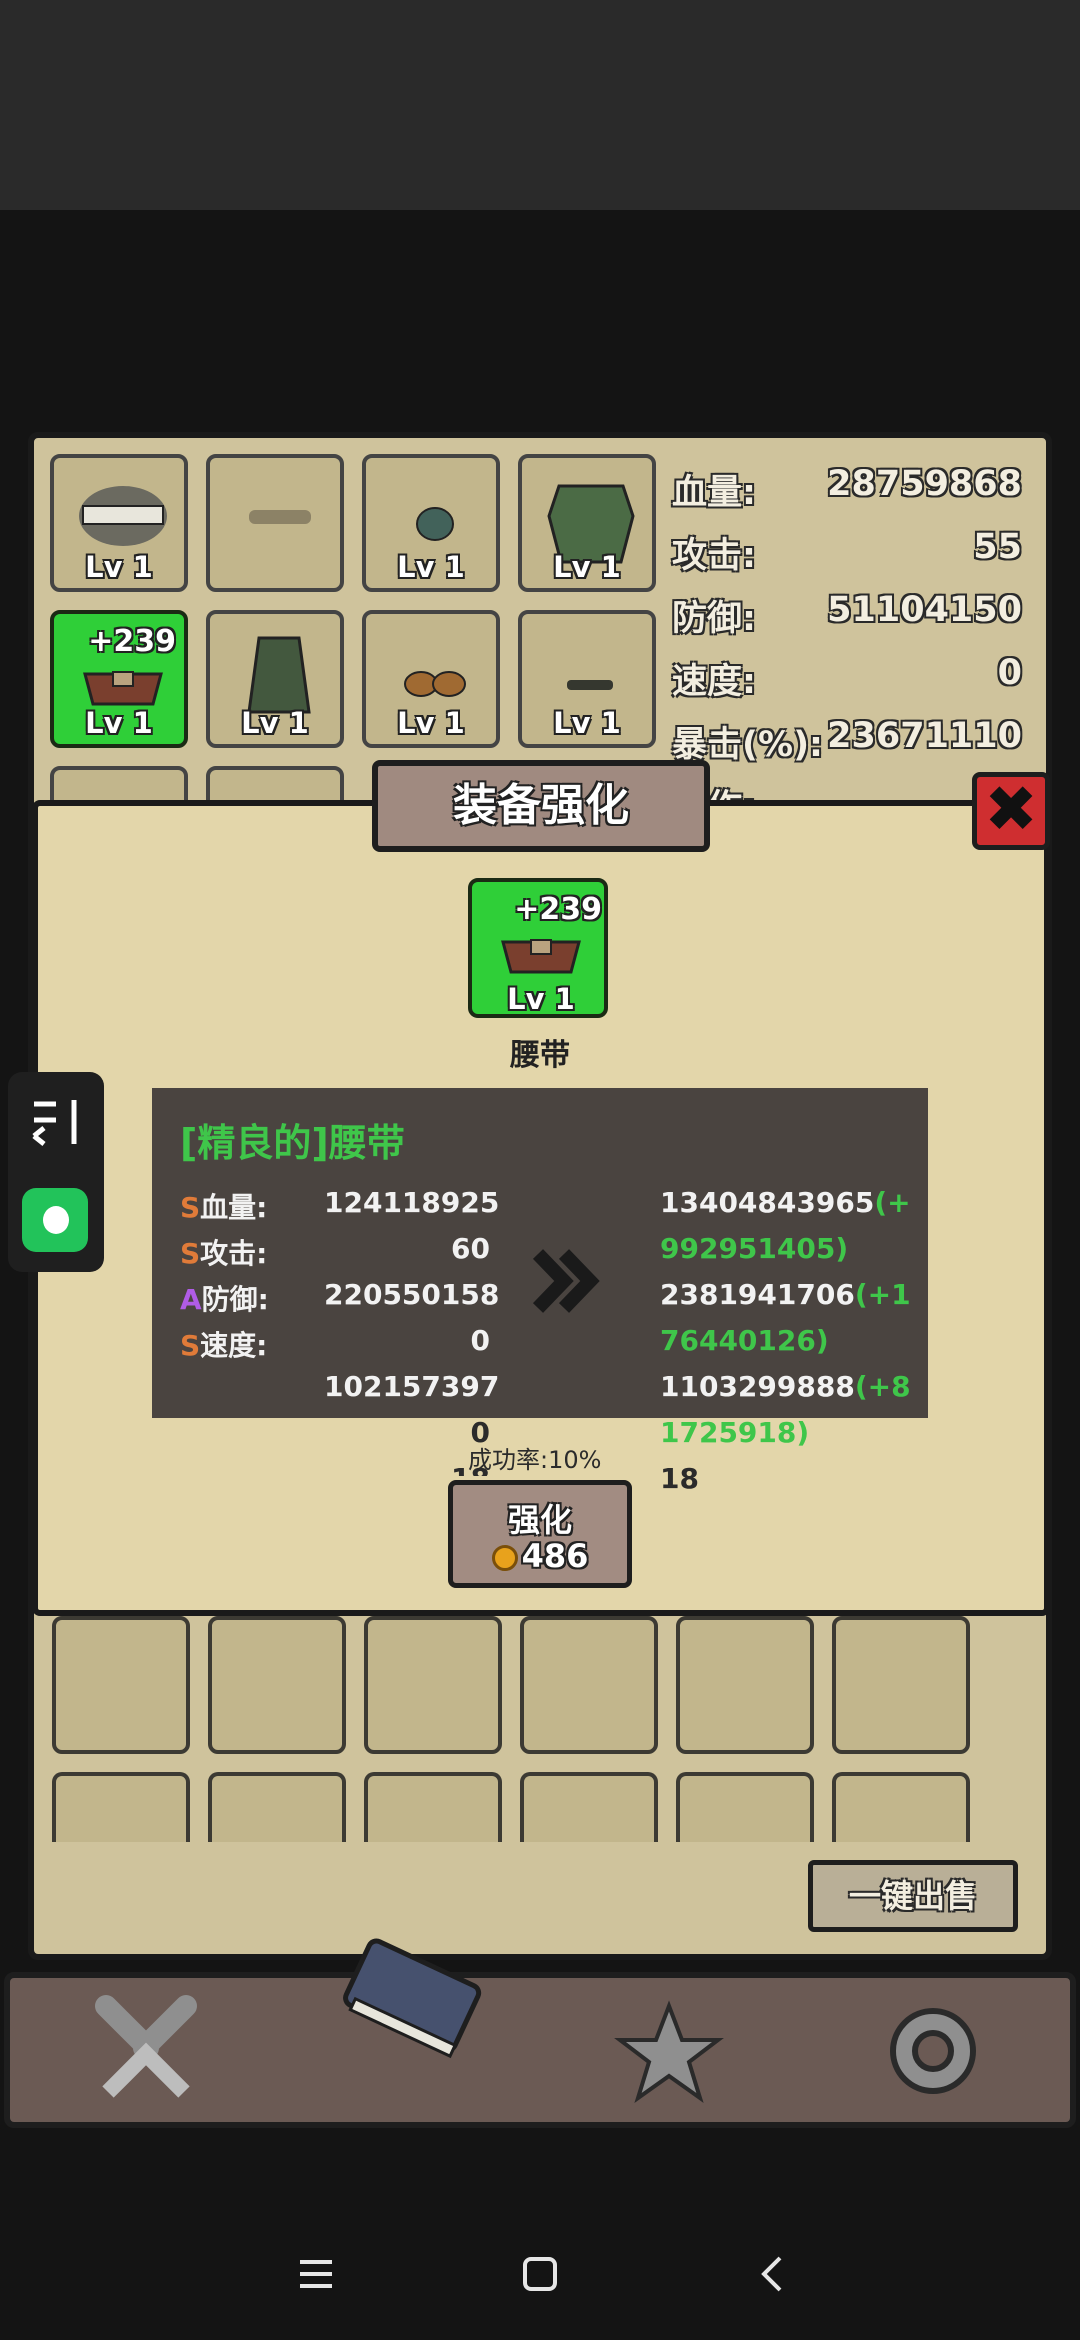 The width and height of the screenshot is (1080, 2340). What do you see at coordinates (316, 2276) in the screenshot?
I see `recents-icon` at bounding box center [316, 2276].